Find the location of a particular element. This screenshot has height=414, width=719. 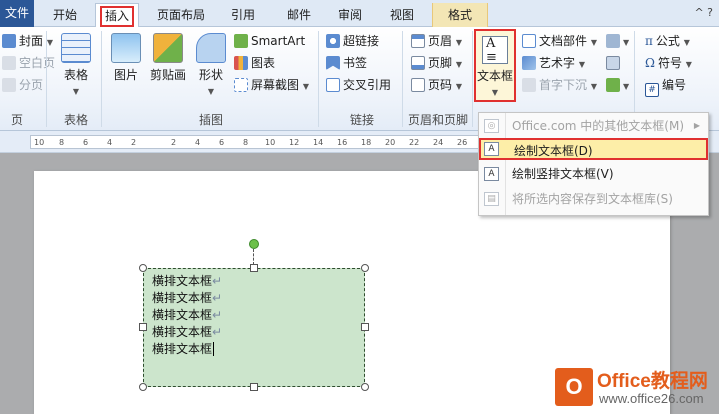

cross-reference-button: 交叉引用 is located at coordinates (358, 85).